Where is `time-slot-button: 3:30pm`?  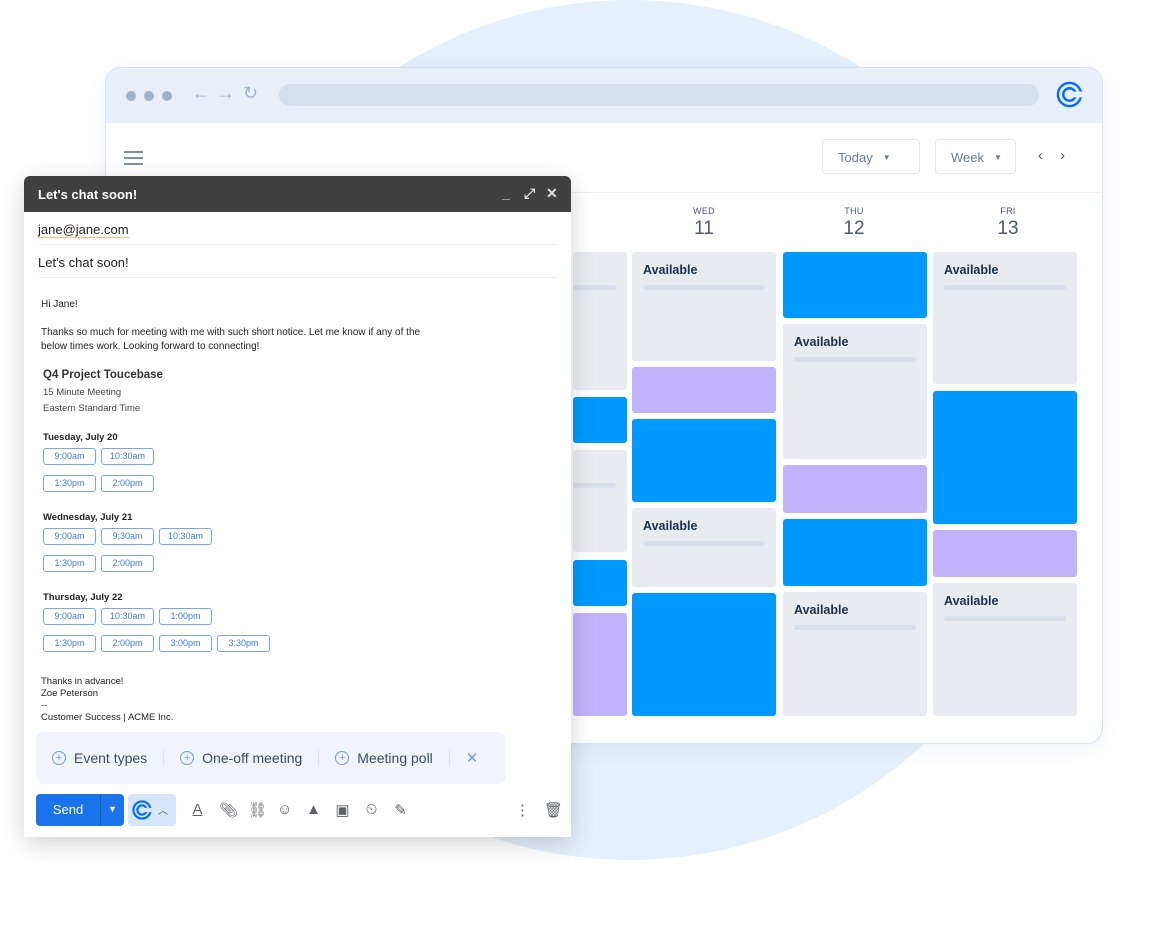 time-slot-button: 3:30pm is located at coordinates (243, 643).